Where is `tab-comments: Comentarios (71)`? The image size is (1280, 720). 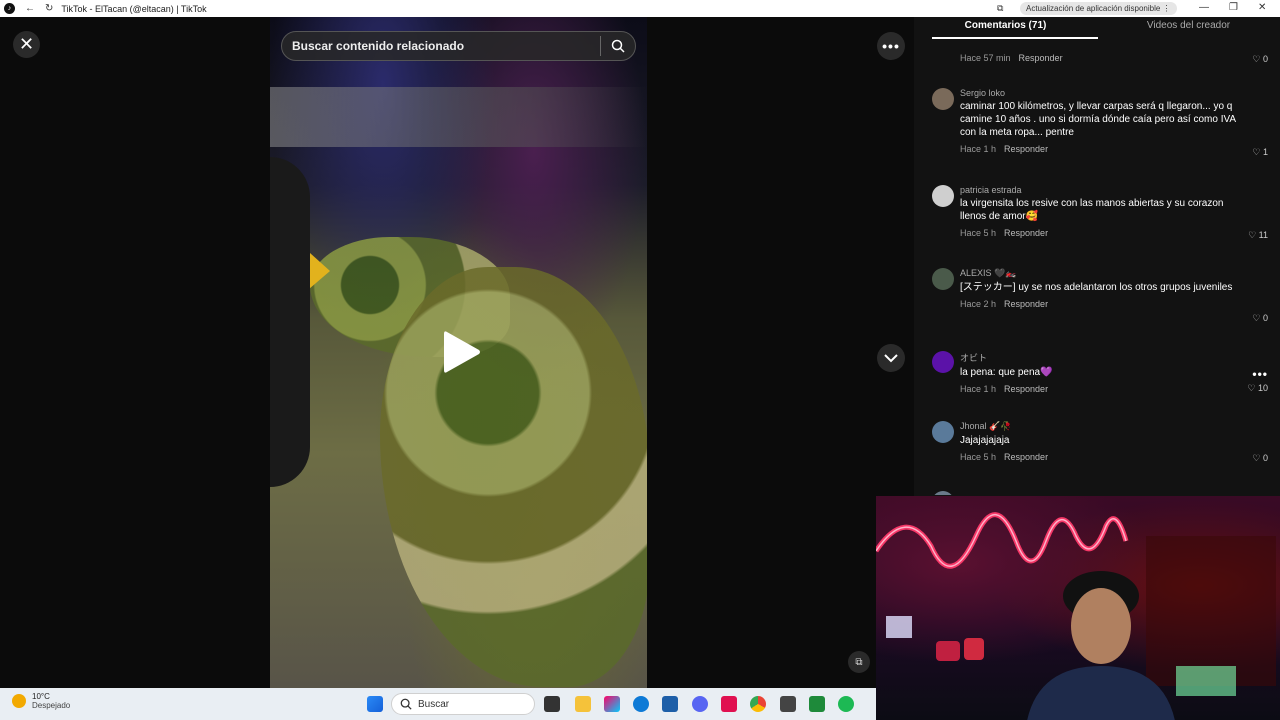 tab-comments: Comentarios (71) is located at coordinates (1005, 28).